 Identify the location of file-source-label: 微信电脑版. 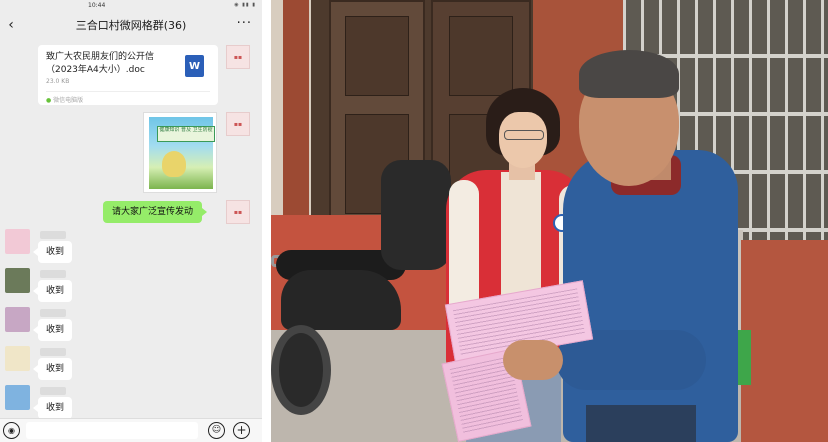
(68, 100).